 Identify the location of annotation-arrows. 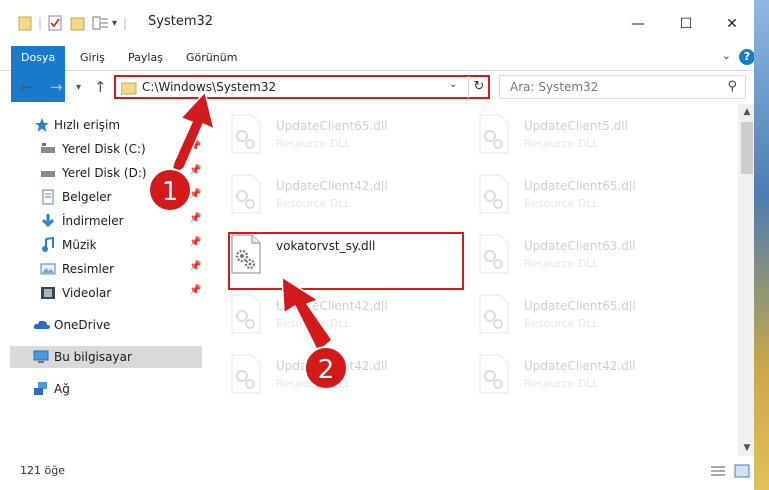
(251, 222).